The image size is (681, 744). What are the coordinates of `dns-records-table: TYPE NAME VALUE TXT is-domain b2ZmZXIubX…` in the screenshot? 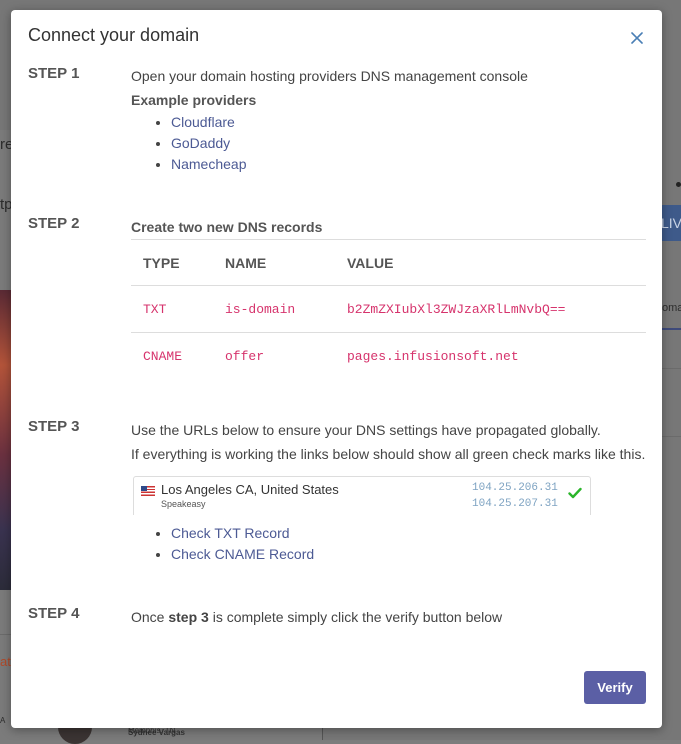 It's located at (388, 309).